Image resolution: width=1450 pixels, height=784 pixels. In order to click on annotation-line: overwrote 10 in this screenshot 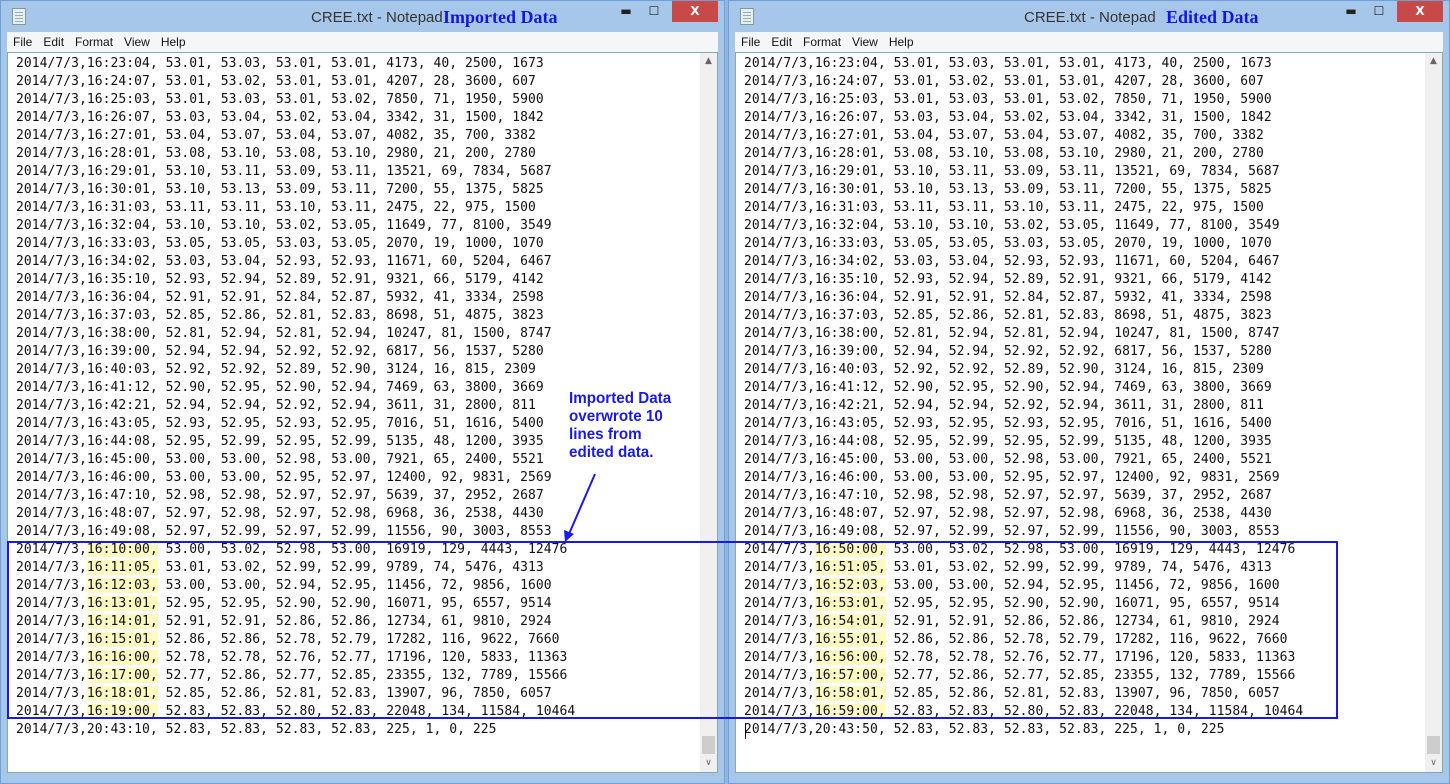, I will do `click(616, 416)`.